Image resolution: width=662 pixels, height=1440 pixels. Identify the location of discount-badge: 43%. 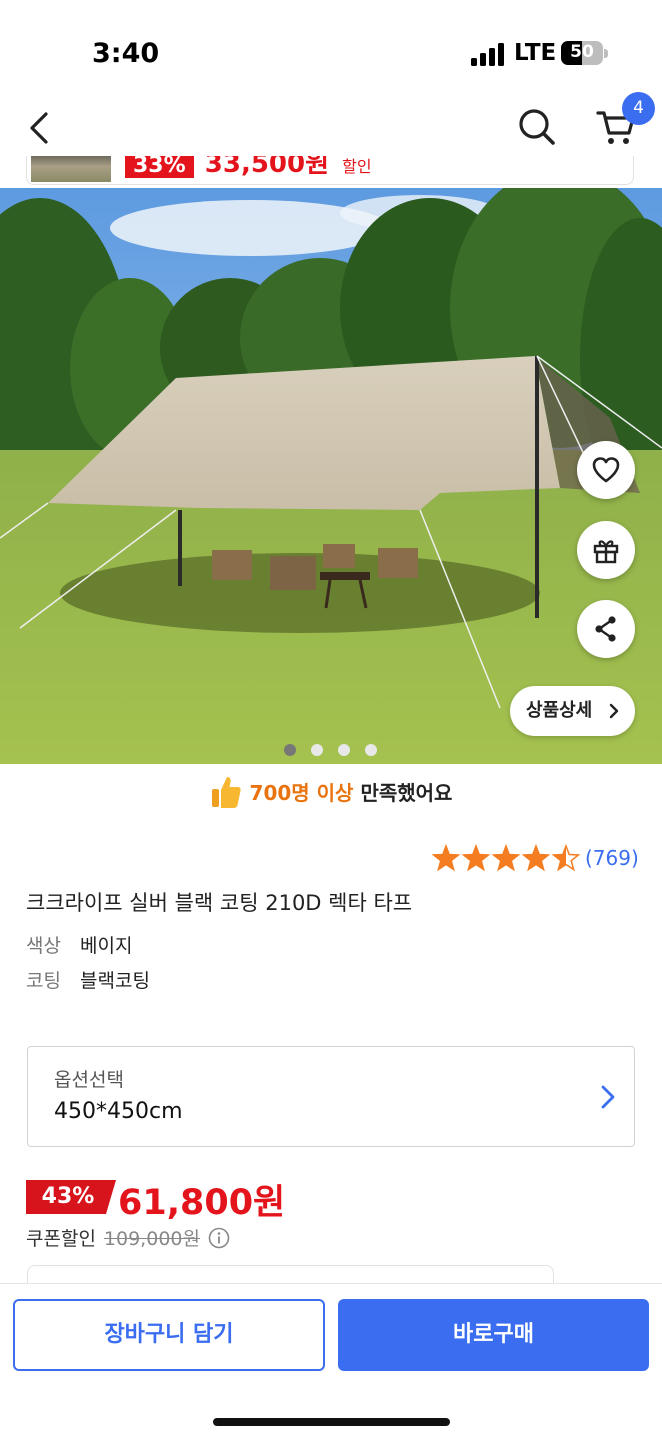
(71, 1197).